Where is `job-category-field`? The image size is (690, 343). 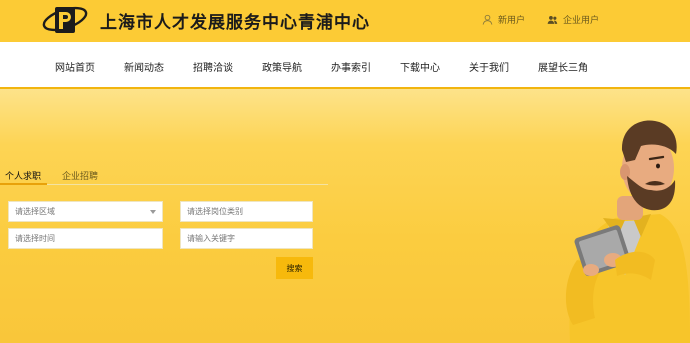
job-category-field is located at coordinates (246, 211).